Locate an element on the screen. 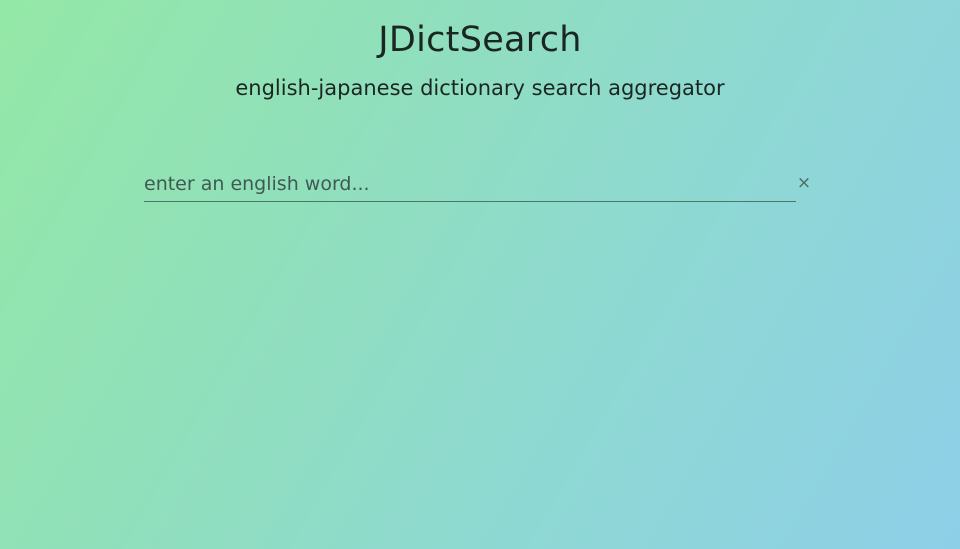 Image resolution: width=960 pixels, height=549 pixels. page-title: JDictSearch is located at coordinates (480, 40).